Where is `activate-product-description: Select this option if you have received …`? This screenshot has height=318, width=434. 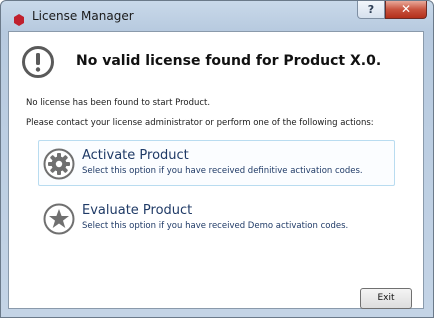
activate-product-description: Select this option if you have received … is located at coordinates (222, 171).